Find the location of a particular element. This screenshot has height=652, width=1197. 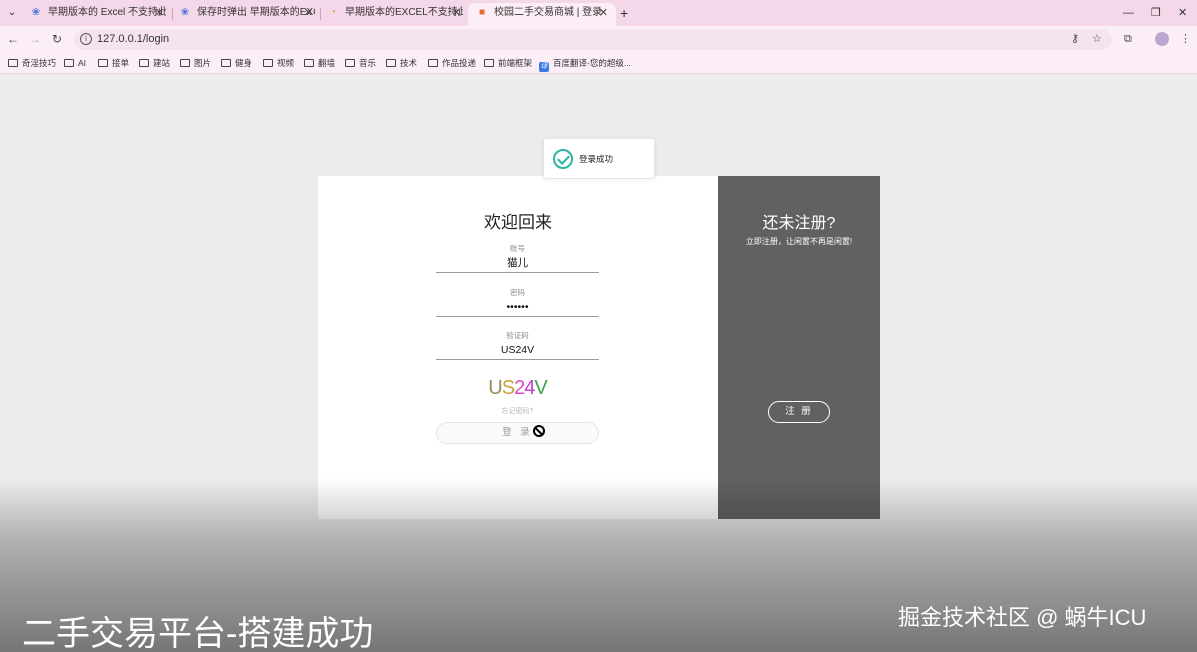

bookmark-label: 接单 is located at coordinates (121, 63).